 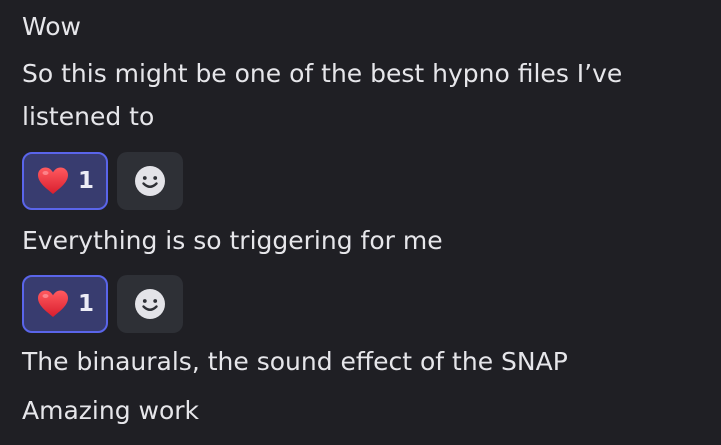 I want to click on message-text: Amazing work, so click(x=111, y=410).